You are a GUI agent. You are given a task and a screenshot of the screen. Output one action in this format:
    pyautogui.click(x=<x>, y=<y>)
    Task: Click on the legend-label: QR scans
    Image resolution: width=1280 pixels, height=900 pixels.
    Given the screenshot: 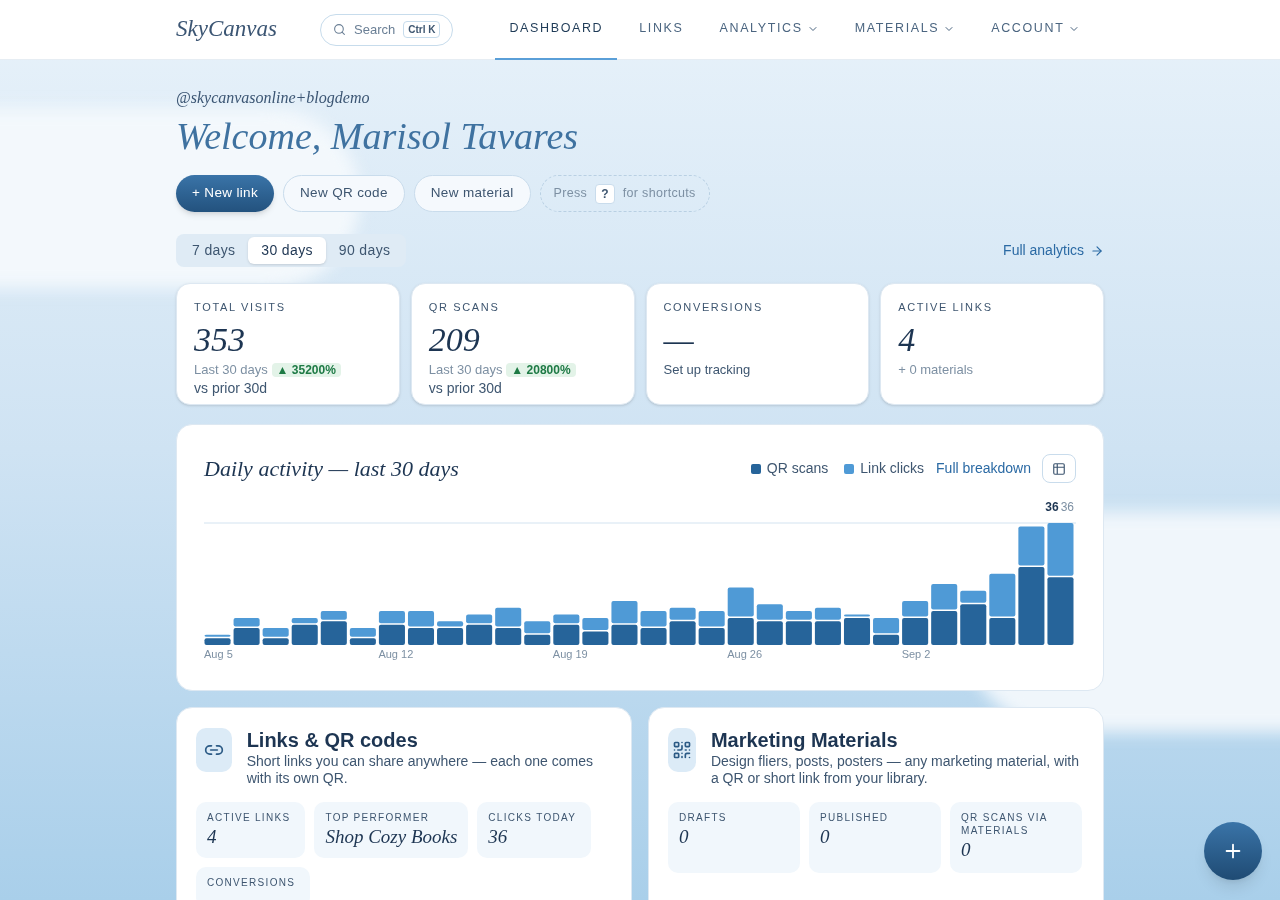 What is the action you would take?
    pyautogui.click(x=797, y=468)
    